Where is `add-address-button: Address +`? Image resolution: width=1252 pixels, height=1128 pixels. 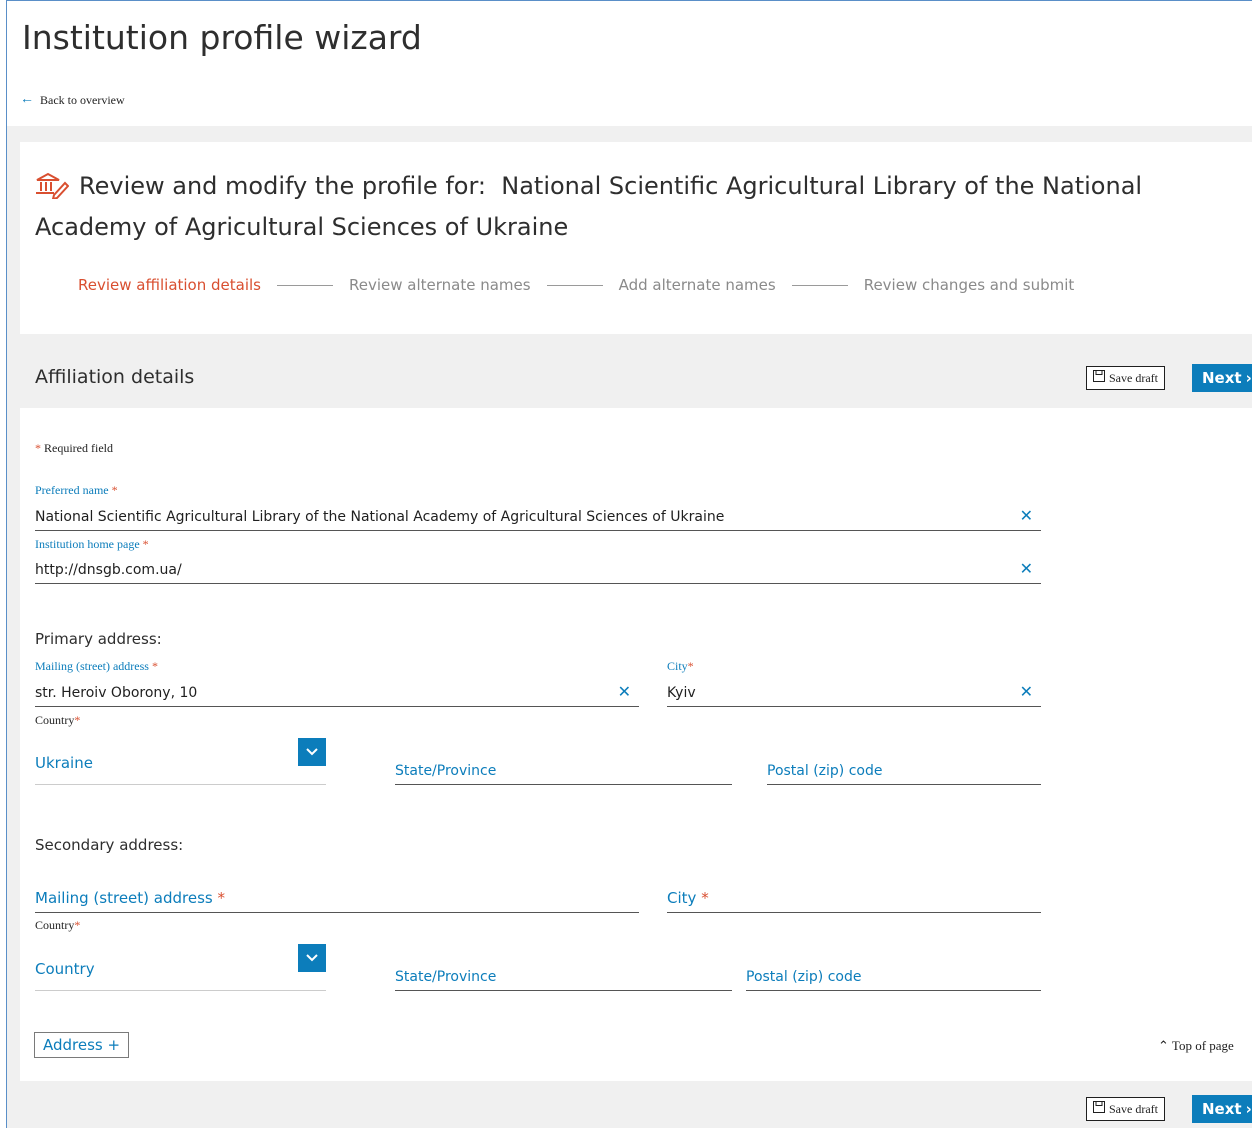 add-address-button: Address + is located at coordinates (82, 1045).